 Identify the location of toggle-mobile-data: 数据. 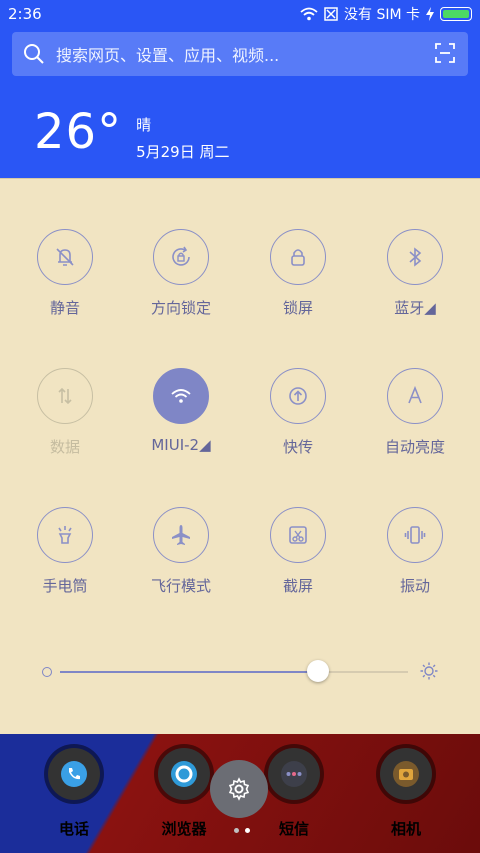
(65, 412).